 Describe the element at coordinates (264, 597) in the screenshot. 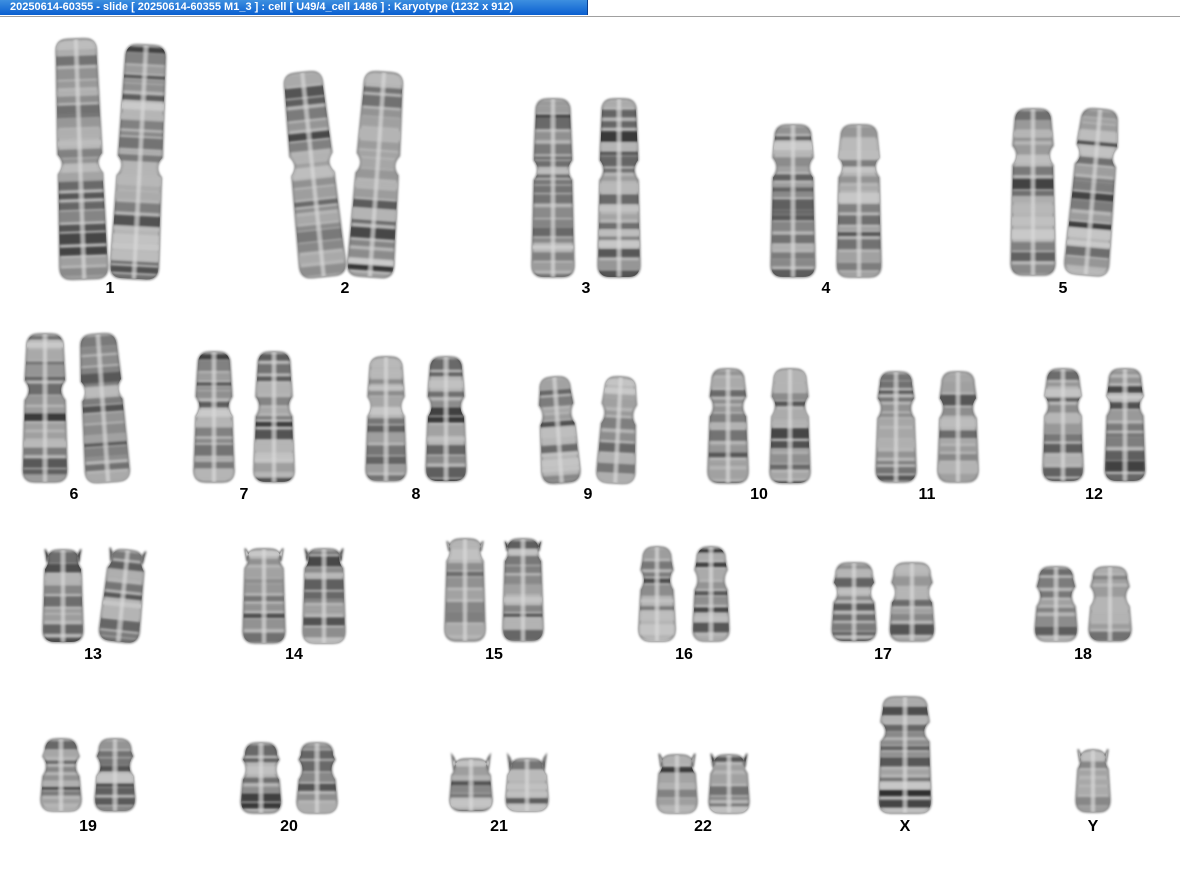

I see `chromosome-14-left` at that location.